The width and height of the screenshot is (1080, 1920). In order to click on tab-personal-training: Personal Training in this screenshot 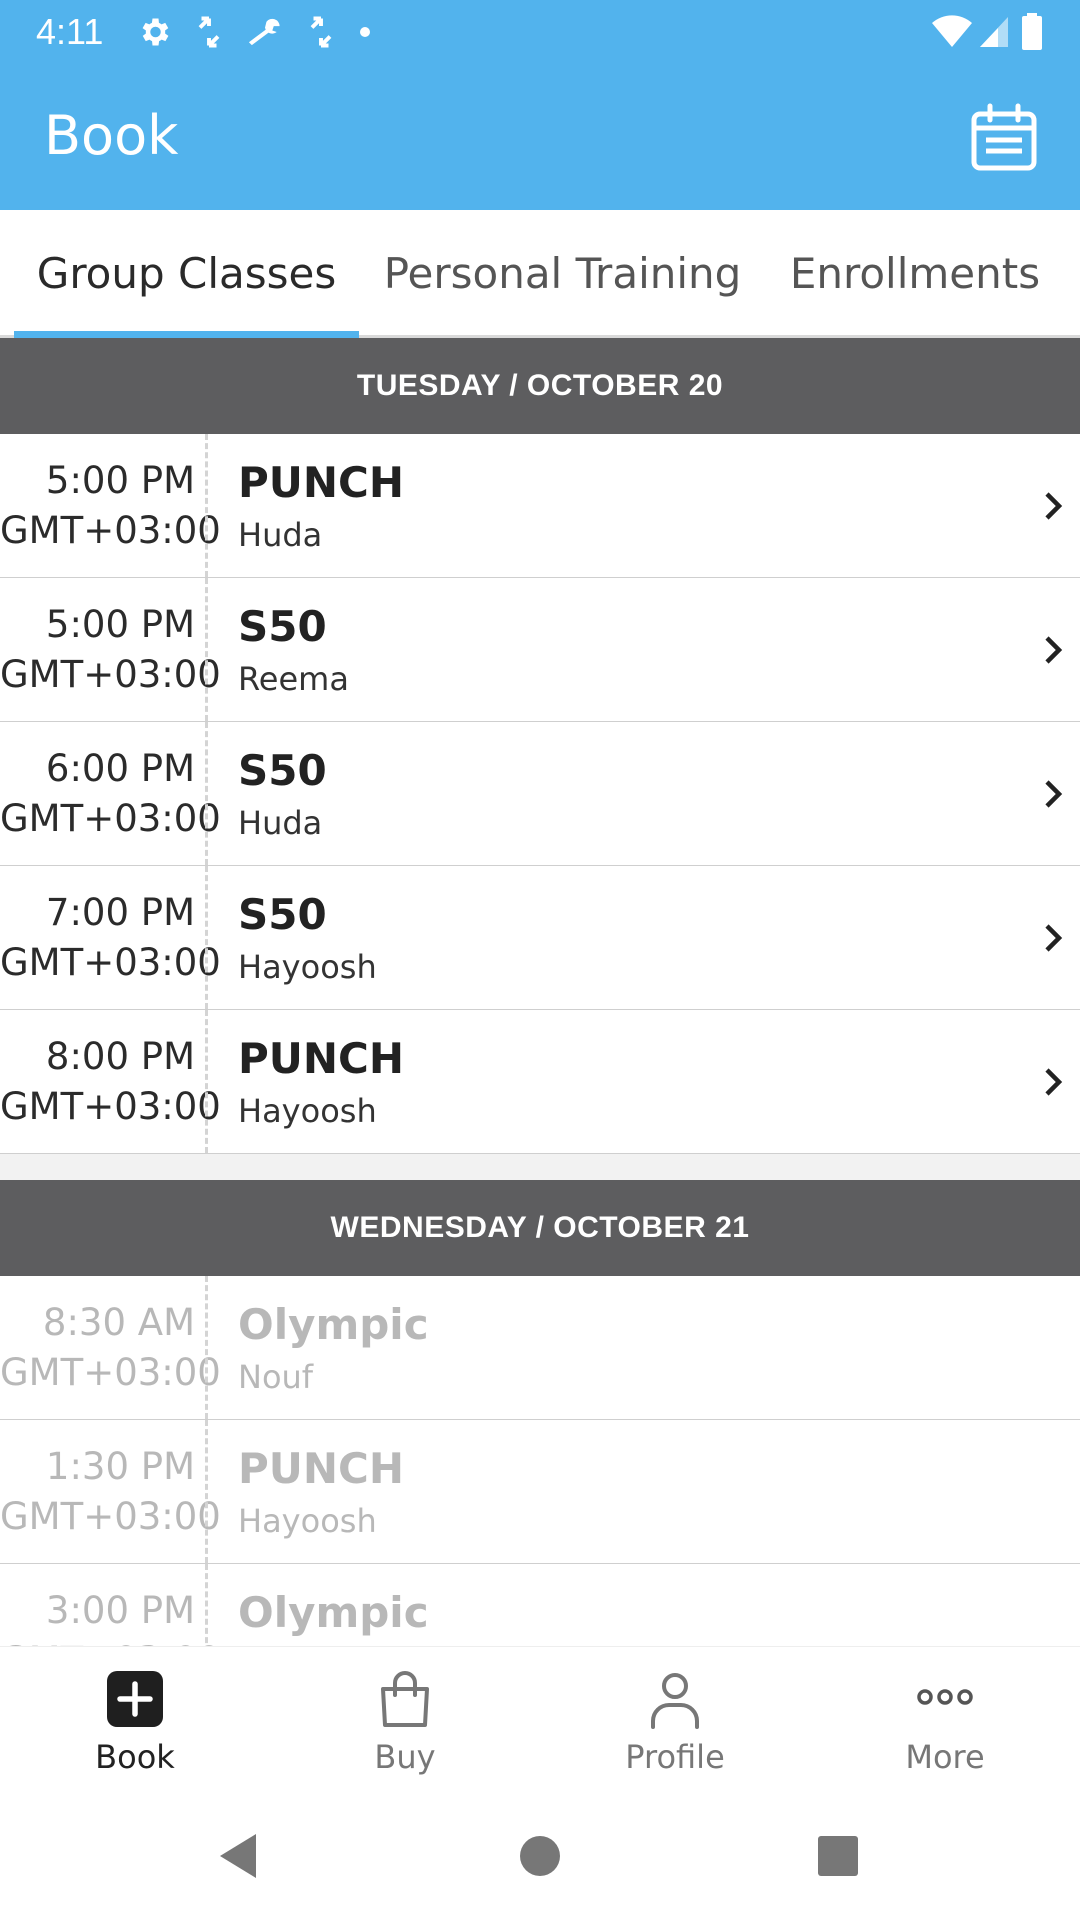, I will do `click(562, 272)`.